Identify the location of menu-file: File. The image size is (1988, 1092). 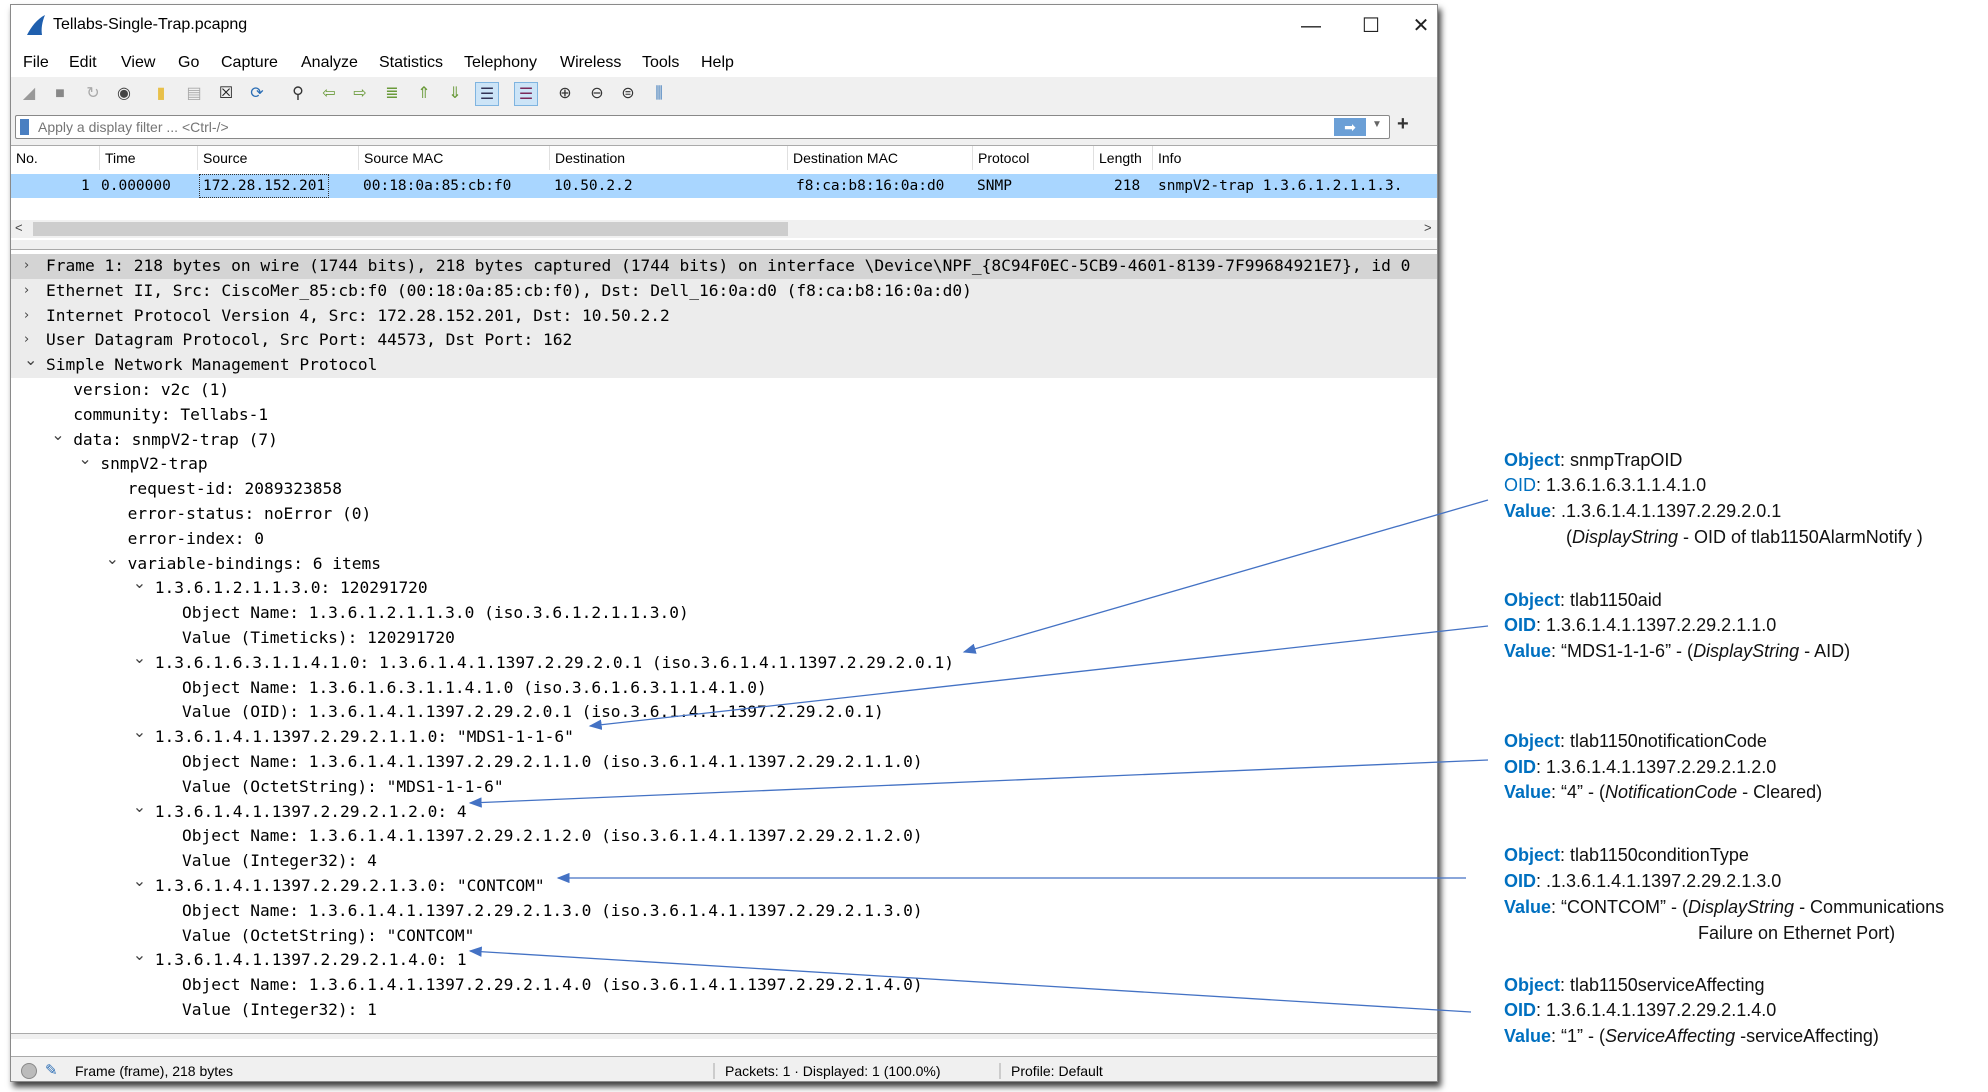
(36, 63).